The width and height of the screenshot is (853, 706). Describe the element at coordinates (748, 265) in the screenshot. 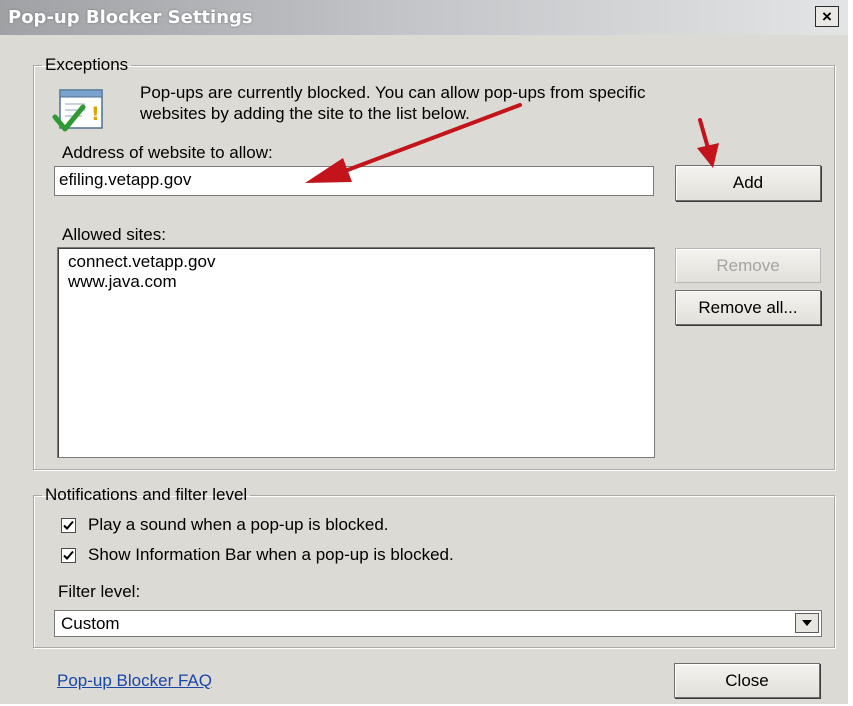

I see `remove-button: Remove` at that location.